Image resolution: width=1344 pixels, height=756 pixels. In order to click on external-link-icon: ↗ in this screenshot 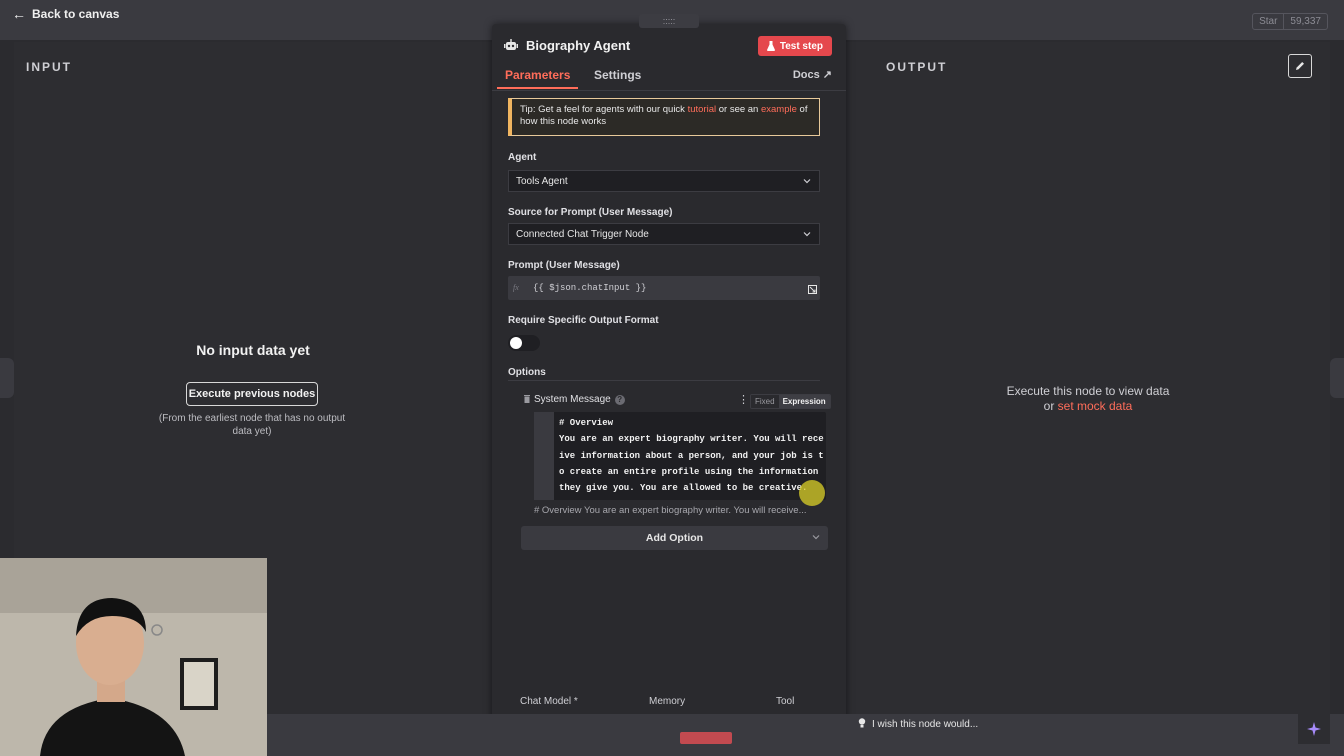, I will do `click(827, 75)`.